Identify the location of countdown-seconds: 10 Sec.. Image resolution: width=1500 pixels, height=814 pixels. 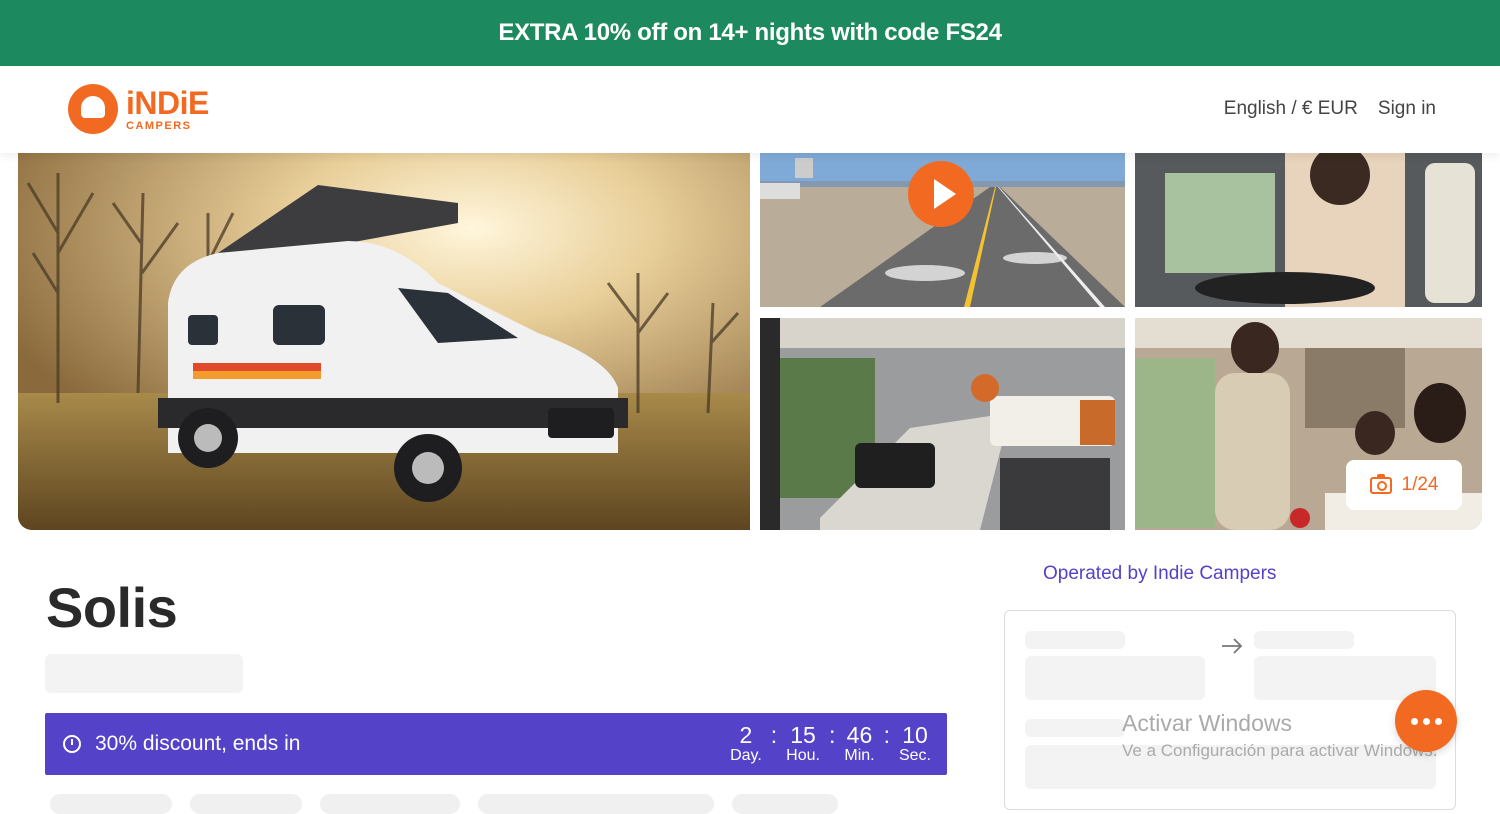
(914, 743).